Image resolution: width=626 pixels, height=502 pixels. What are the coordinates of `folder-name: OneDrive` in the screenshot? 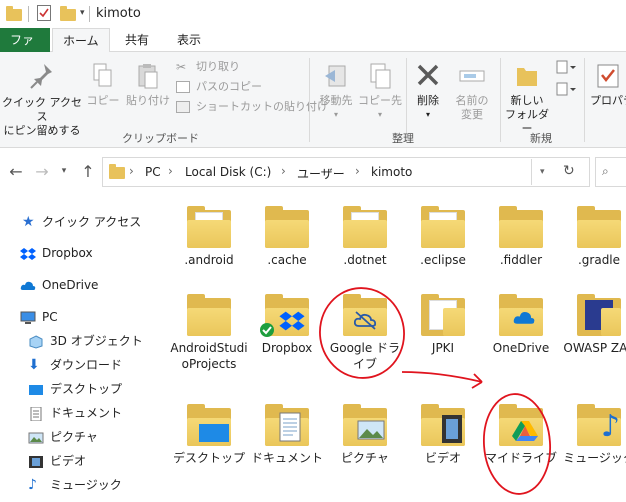 It's located at (521, 348).